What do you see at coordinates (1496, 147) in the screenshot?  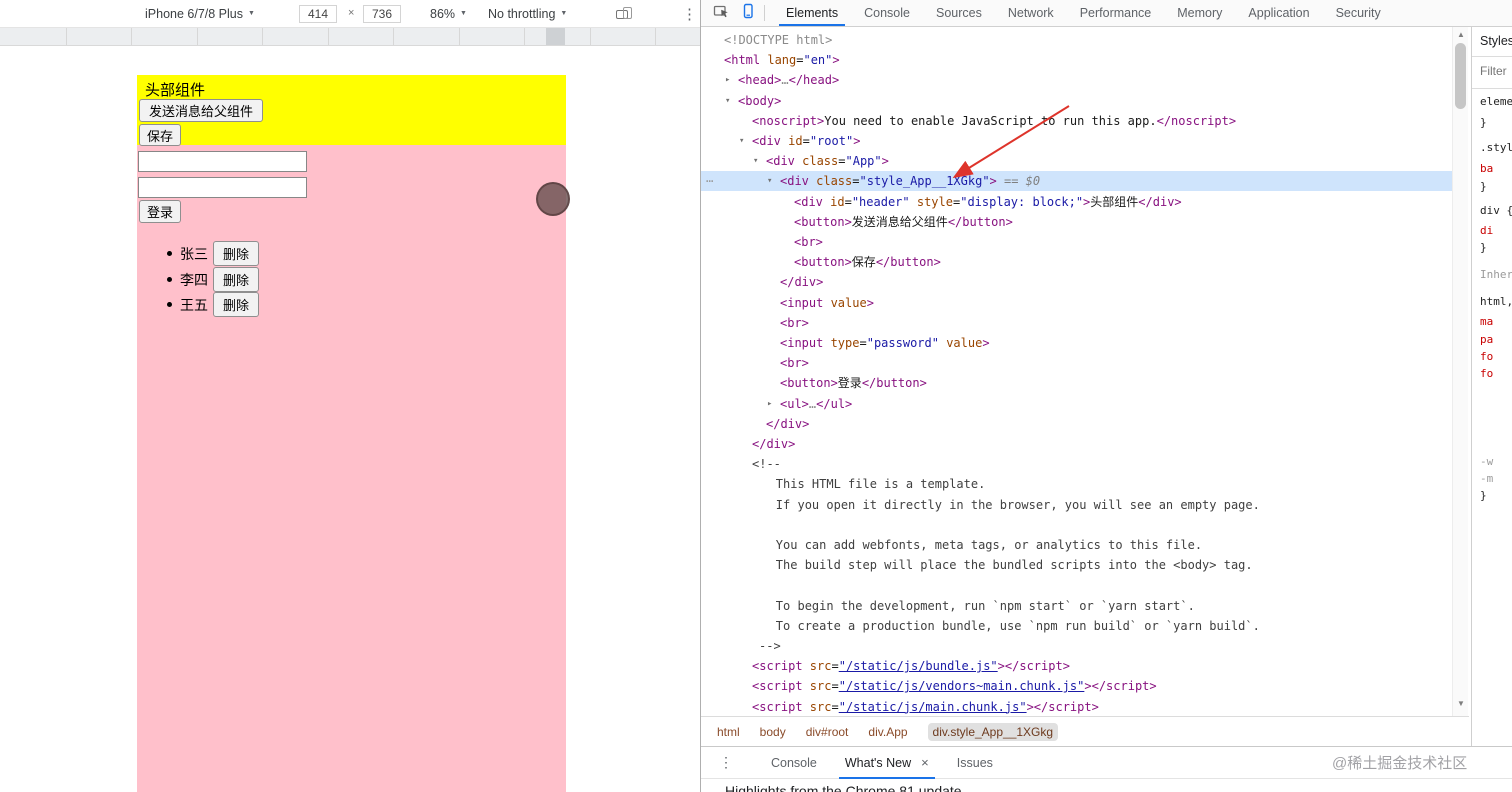 I see `style-rule-line: .styl` at bounding box center [1496, 147].